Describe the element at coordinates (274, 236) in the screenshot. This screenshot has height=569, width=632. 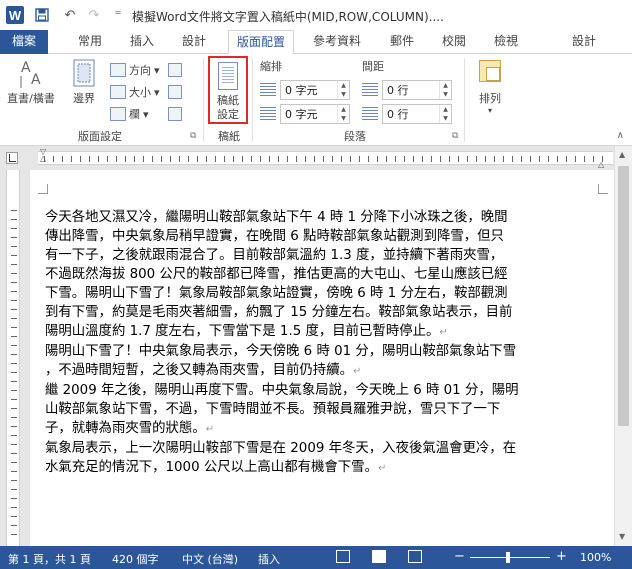
I see `text-line: 傳出降雪，中央氣象局稍早證實，在晚間 6 點時鞍部氣象站觀測到降雪，但只` at that location.